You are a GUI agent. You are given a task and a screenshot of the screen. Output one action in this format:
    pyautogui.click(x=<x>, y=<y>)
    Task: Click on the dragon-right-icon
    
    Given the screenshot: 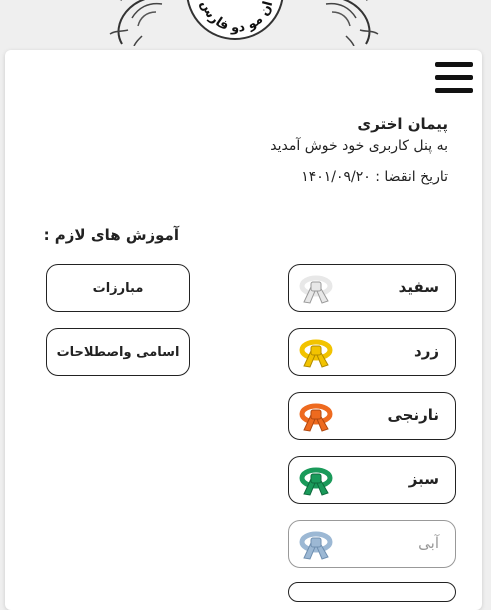 What is the action you would take?
    pyautogui.click(x=352, y=23)
    